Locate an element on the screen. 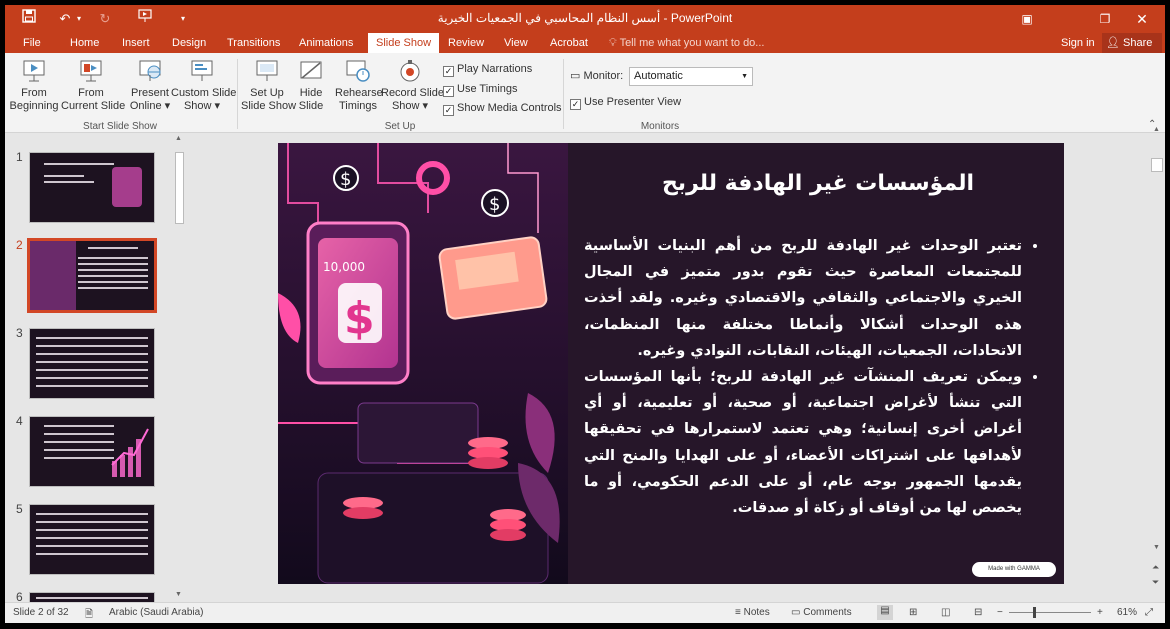 The height and width of the screenshot is (629, 1170). lightbulb-icon: 💡︎ is located at coordinates (614, 43).